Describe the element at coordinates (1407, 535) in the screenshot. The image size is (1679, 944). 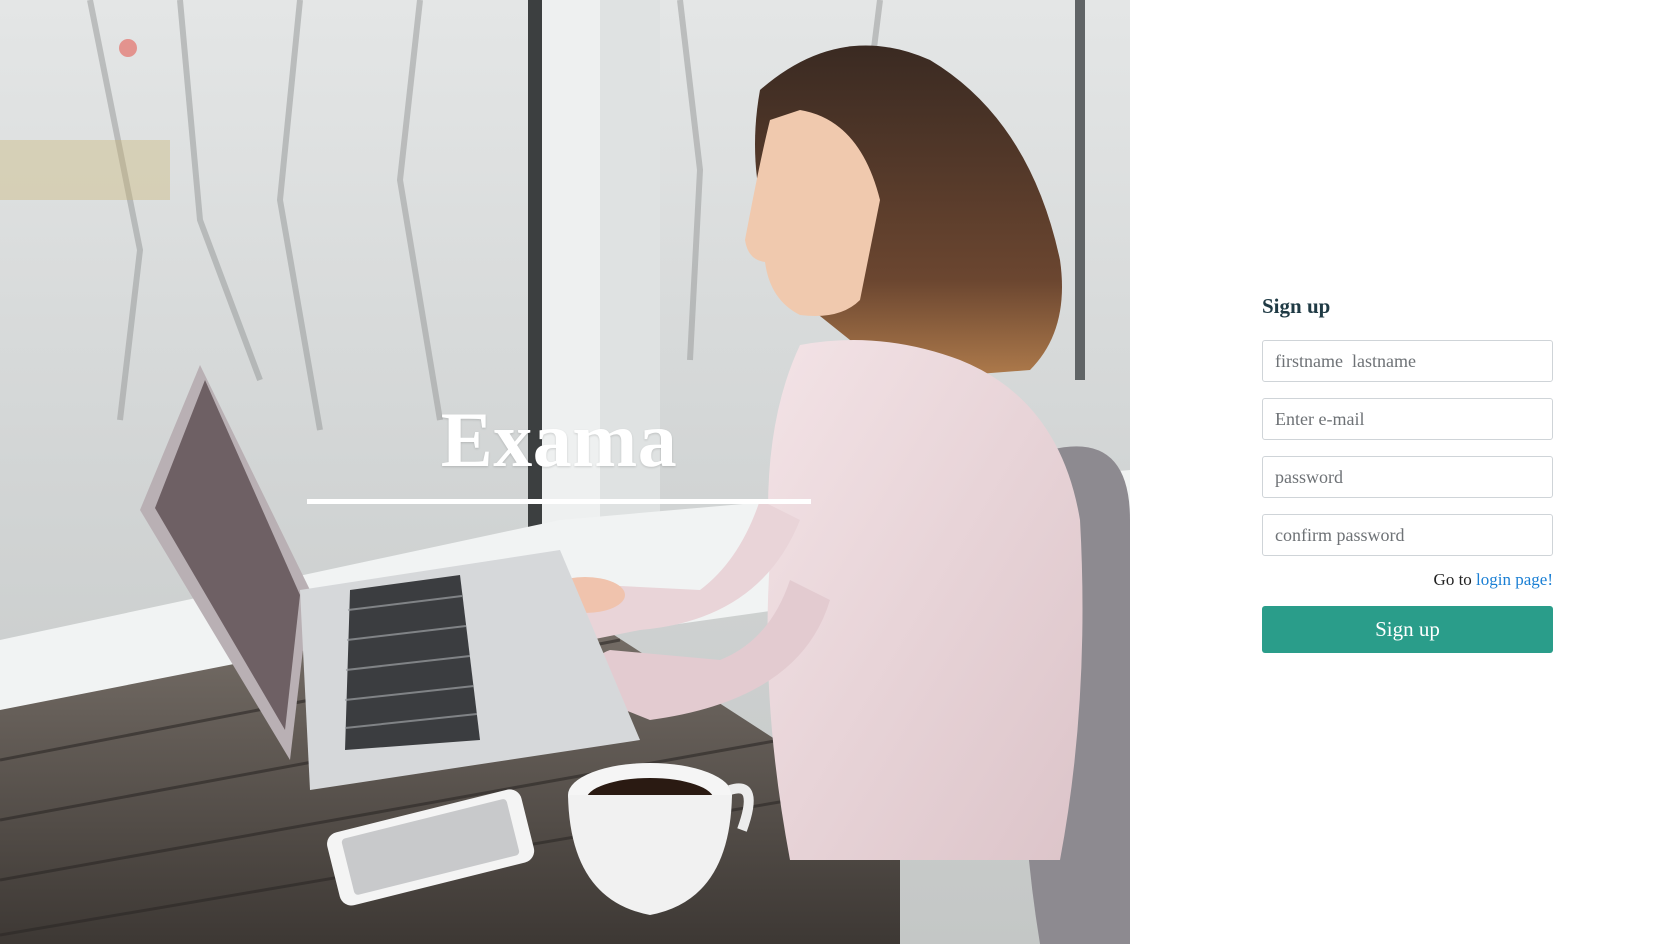
I see `confirm-password-input` at that location.